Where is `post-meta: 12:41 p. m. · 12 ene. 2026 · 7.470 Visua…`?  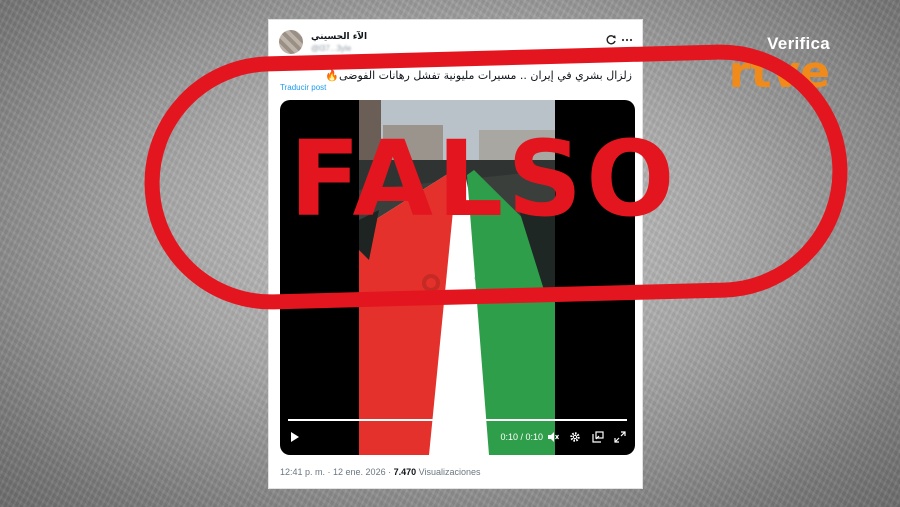
post-meta: 12:41 p. m. · 12 ene. 2026 · 7.470 Visua… is located at coordinates (380, 472).